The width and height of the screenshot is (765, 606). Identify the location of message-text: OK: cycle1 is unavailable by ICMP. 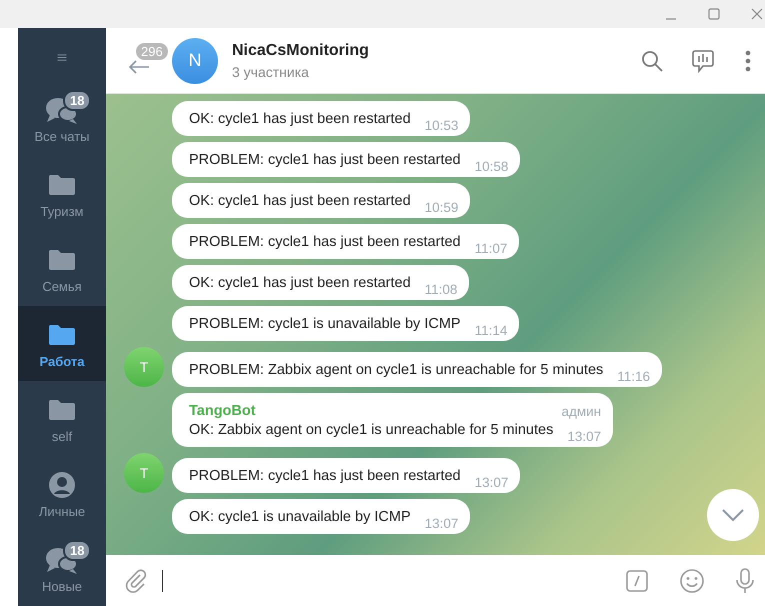
(300, 517).